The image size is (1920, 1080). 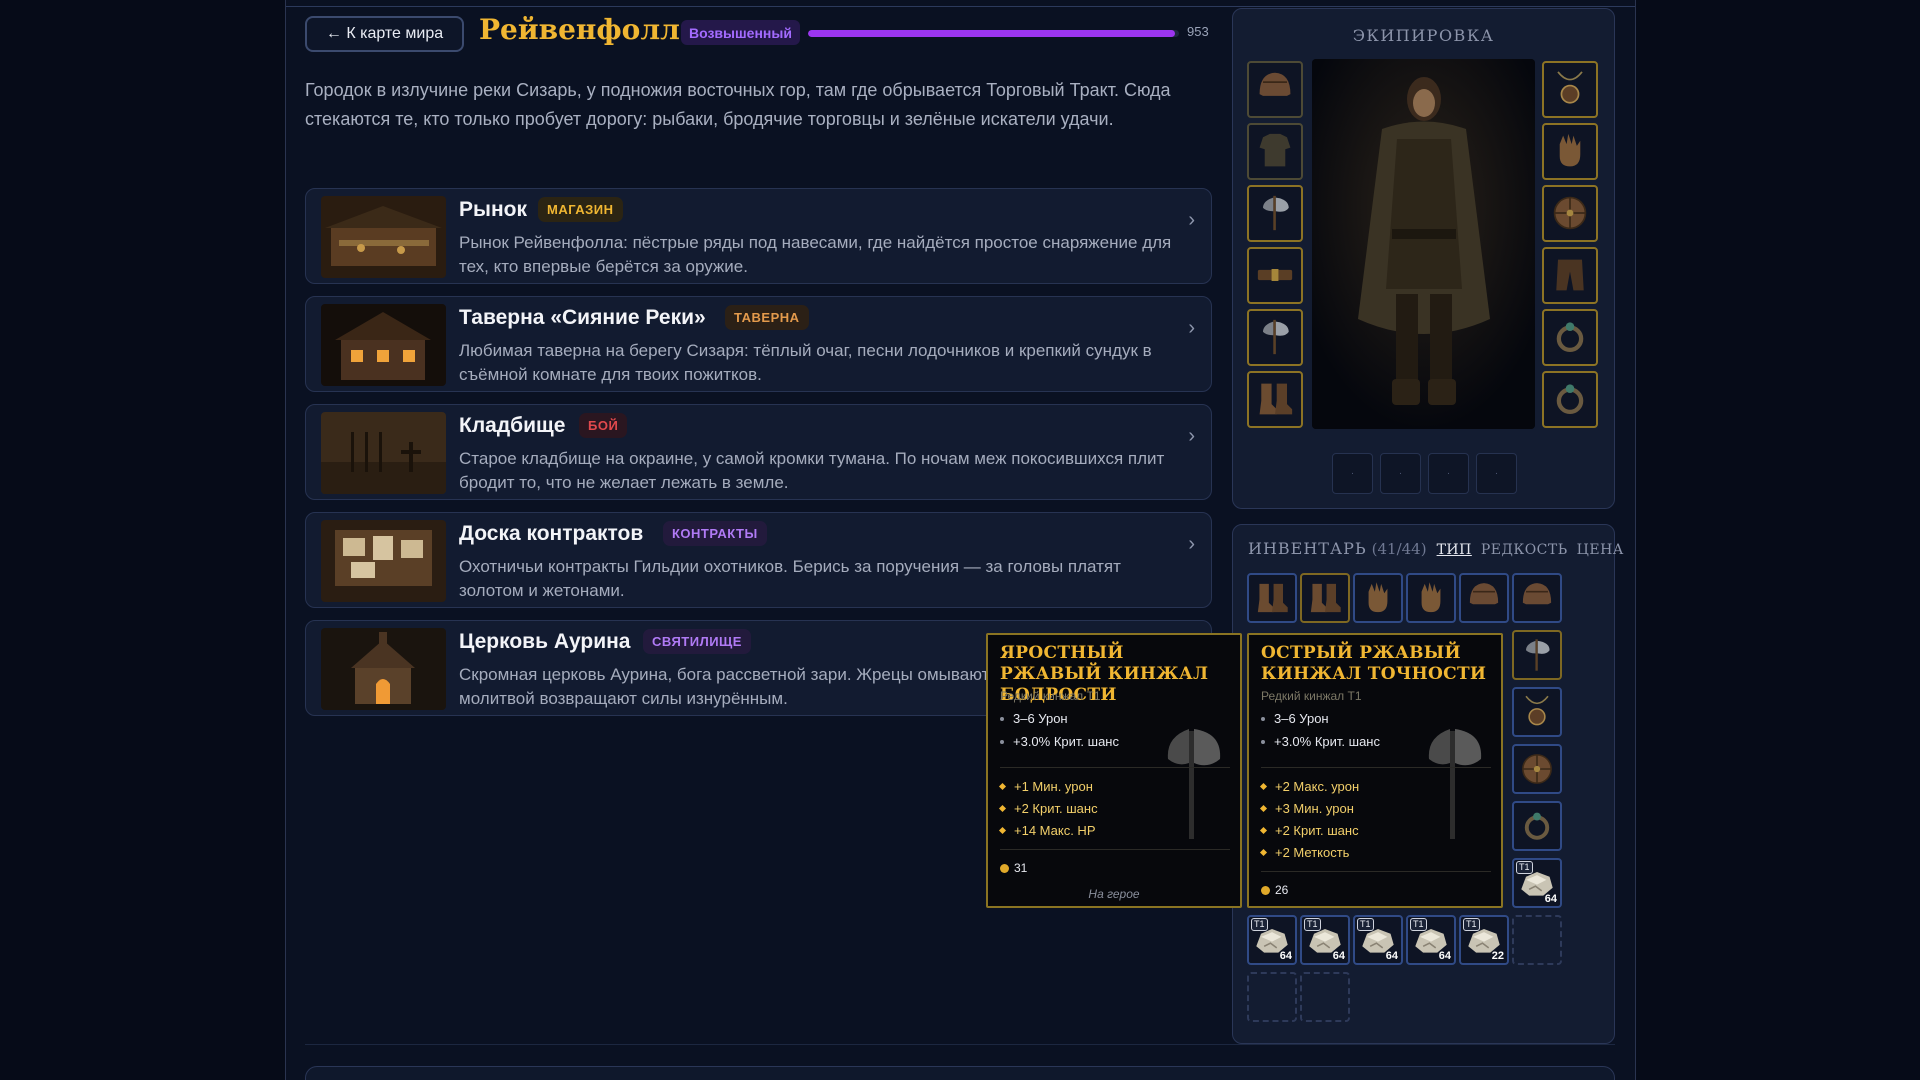 I want to click on equipment-title: ЭКИПИРОВКА, so click(x=1423, y=35).